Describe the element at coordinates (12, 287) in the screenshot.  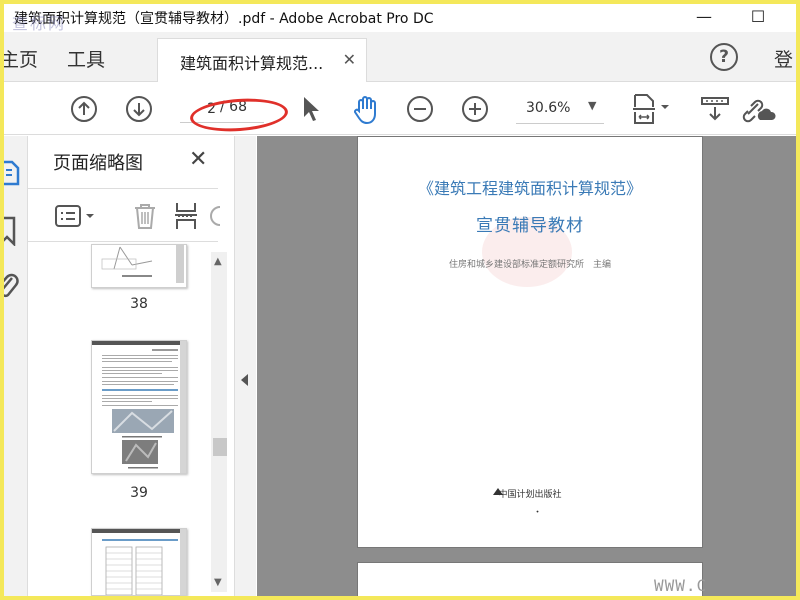
I see `attachment-icon` at that location.